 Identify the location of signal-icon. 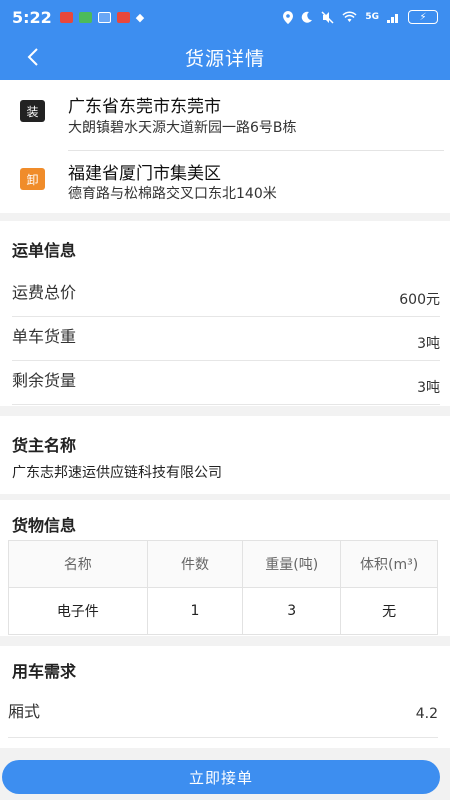
(392, 18).